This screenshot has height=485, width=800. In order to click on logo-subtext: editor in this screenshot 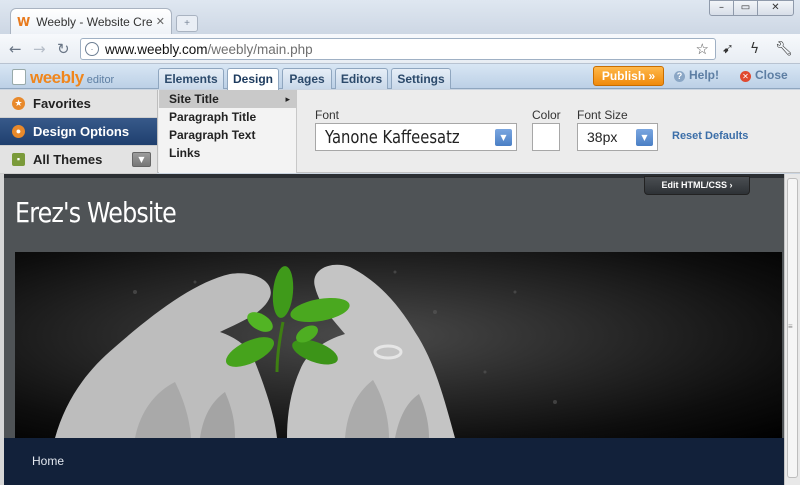, I will do `click(100, 80)`.